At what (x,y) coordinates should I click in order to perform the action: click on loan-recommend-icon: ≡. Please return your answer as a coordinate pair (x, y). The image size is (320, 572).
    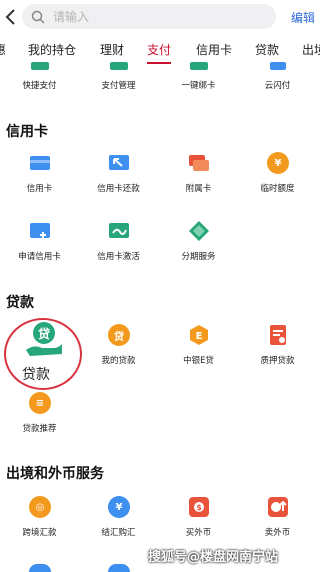
    Looking at the image, I should click on (40, 403).